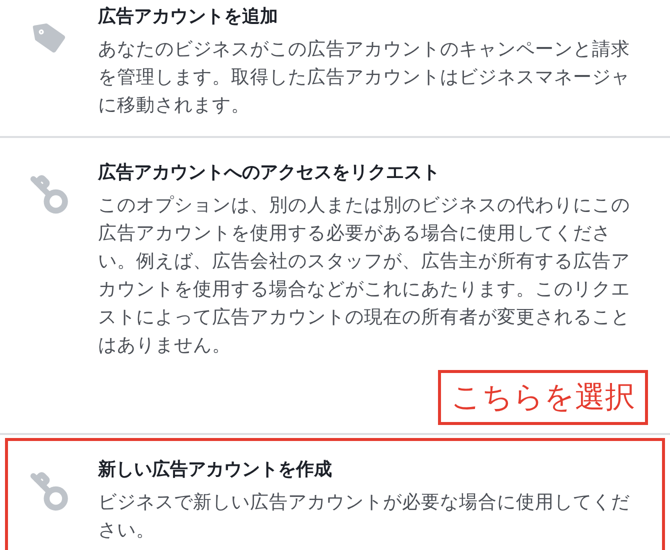 This screenshot has width=670, height=550. What do you see at coordinates (364, 517) in the screenshot?
I see `option-description: ビジネスで新しい広告アカウントが必要な場合に使用してください。` at bounding box center [364, 517].